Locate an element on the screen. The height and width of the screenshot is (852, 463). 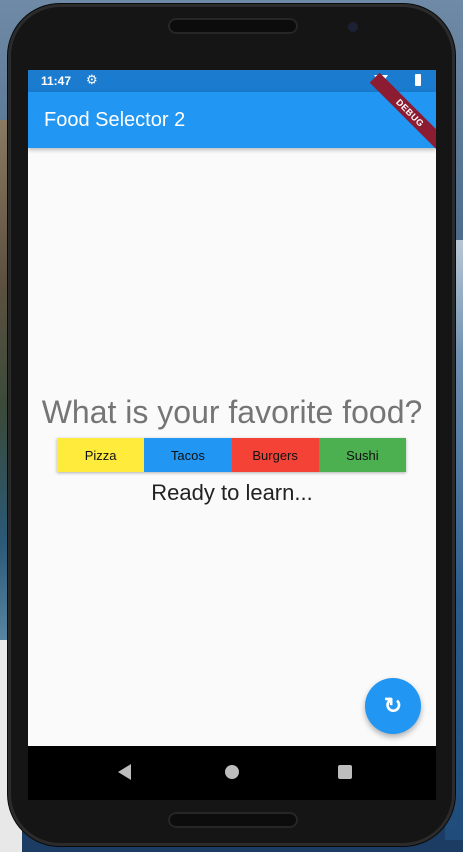
refresh-fab: ↻ is located at coordinates (393, 706).